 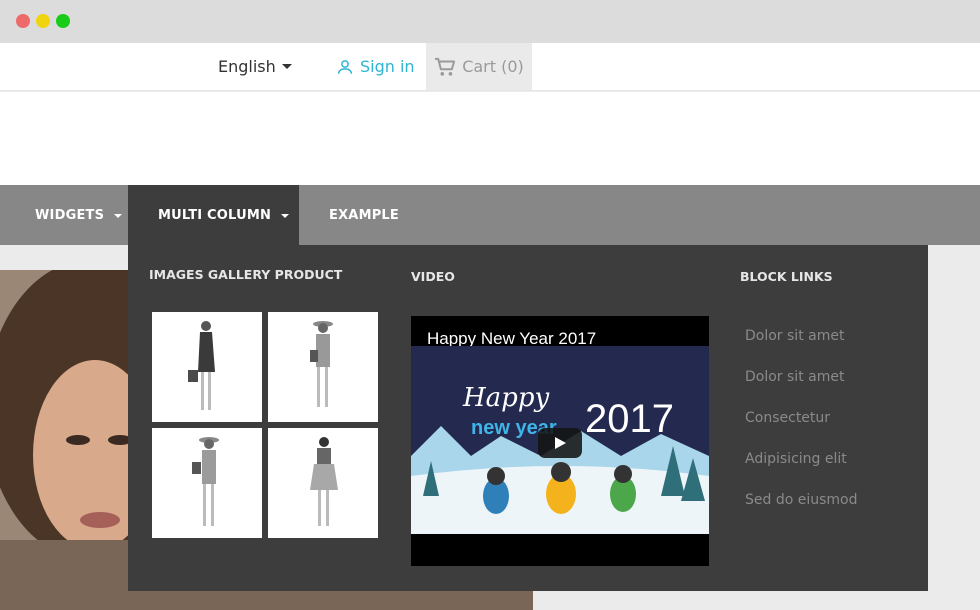 I want to click on top-navigation: English Sign in Cart (0), so click(x=490, y=67).